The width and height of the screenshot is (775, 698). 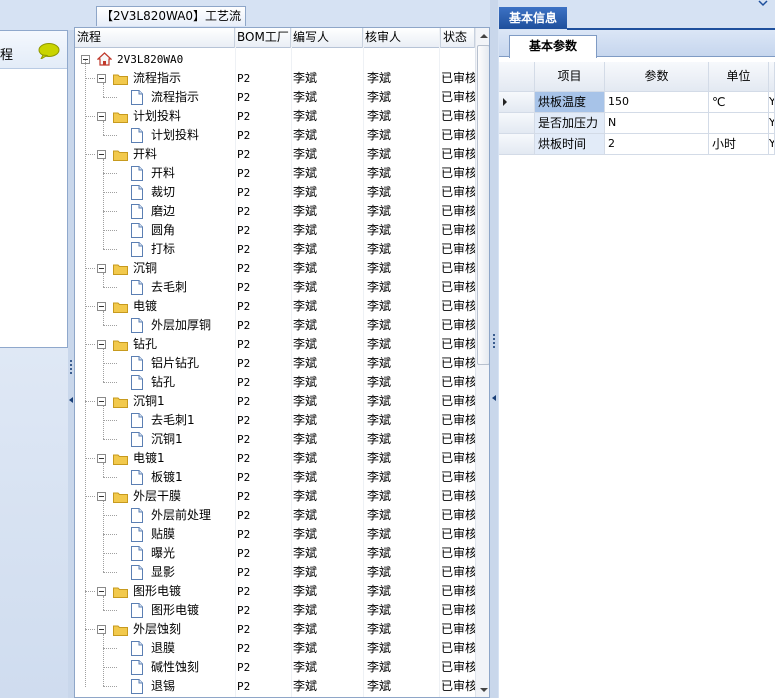 I want to click on param-row: 烘板温度150℃Y, so click(x=637, y=102).